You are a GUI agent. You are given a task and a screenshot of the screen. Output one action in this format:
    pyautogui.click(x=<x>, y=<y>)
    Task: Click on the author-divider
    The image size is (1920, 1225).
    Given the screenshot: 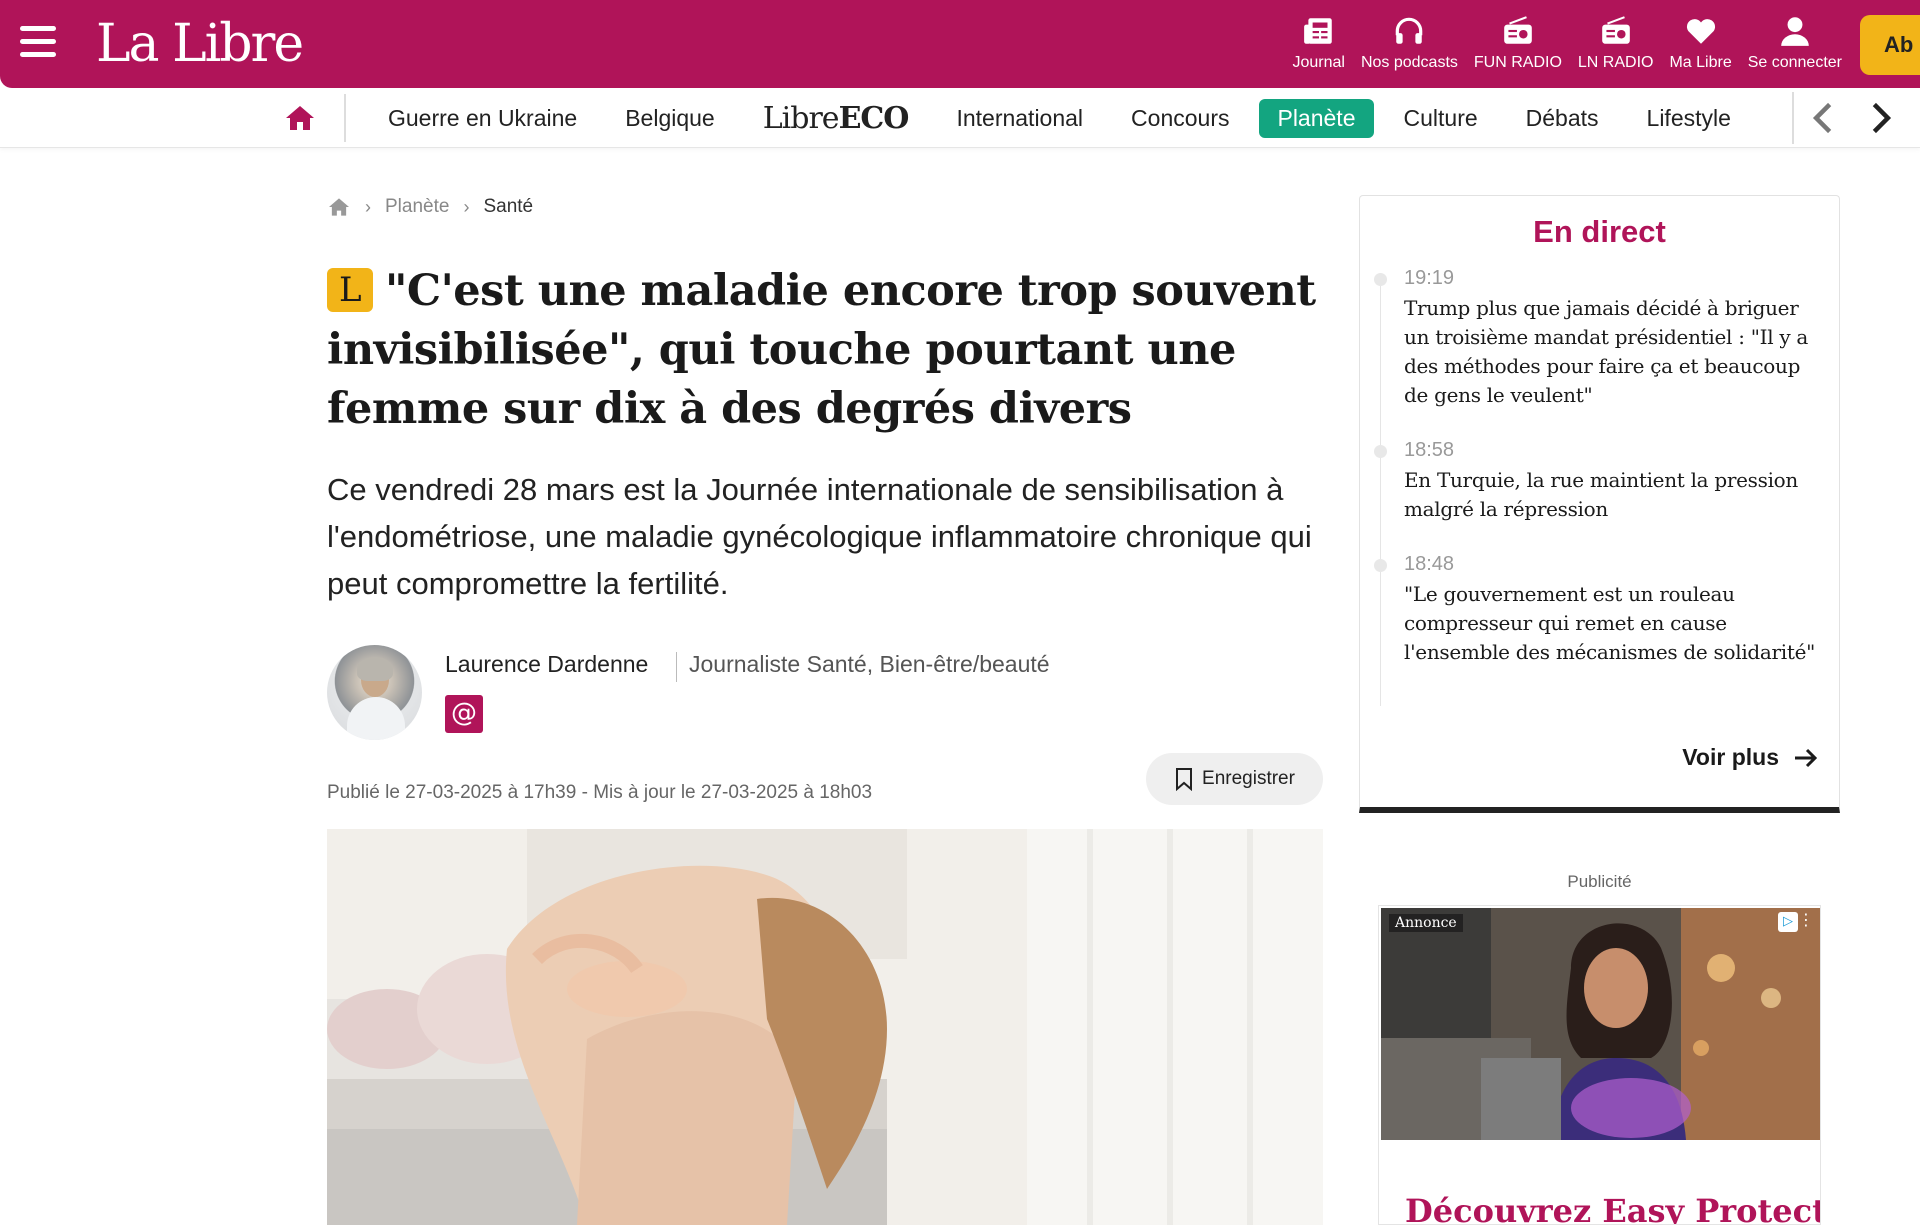 What is the action you would take?
    pyautogui.click(x=676, y=667)
    